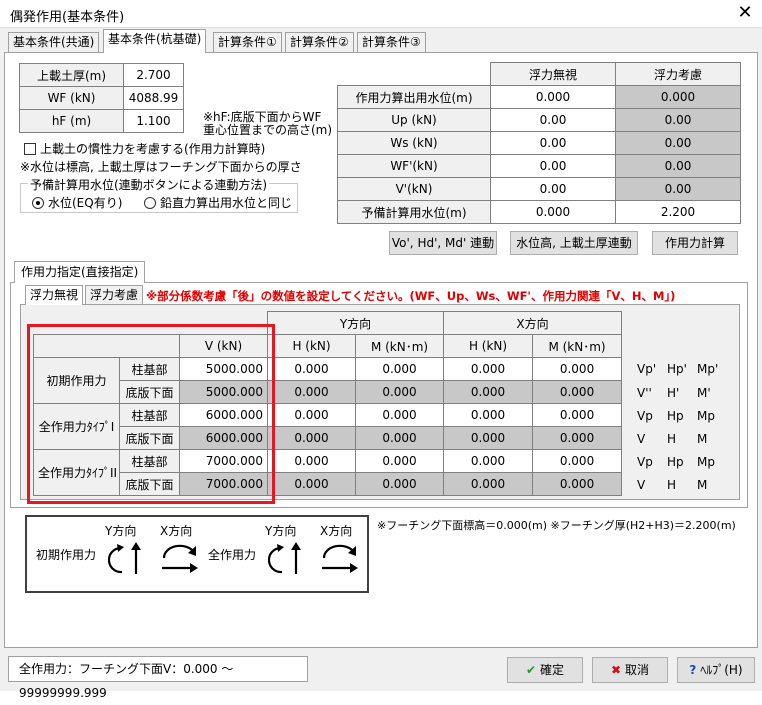 This screenshot has width=762, height=705. I want to click on sym: Mp', so click(708, 369).